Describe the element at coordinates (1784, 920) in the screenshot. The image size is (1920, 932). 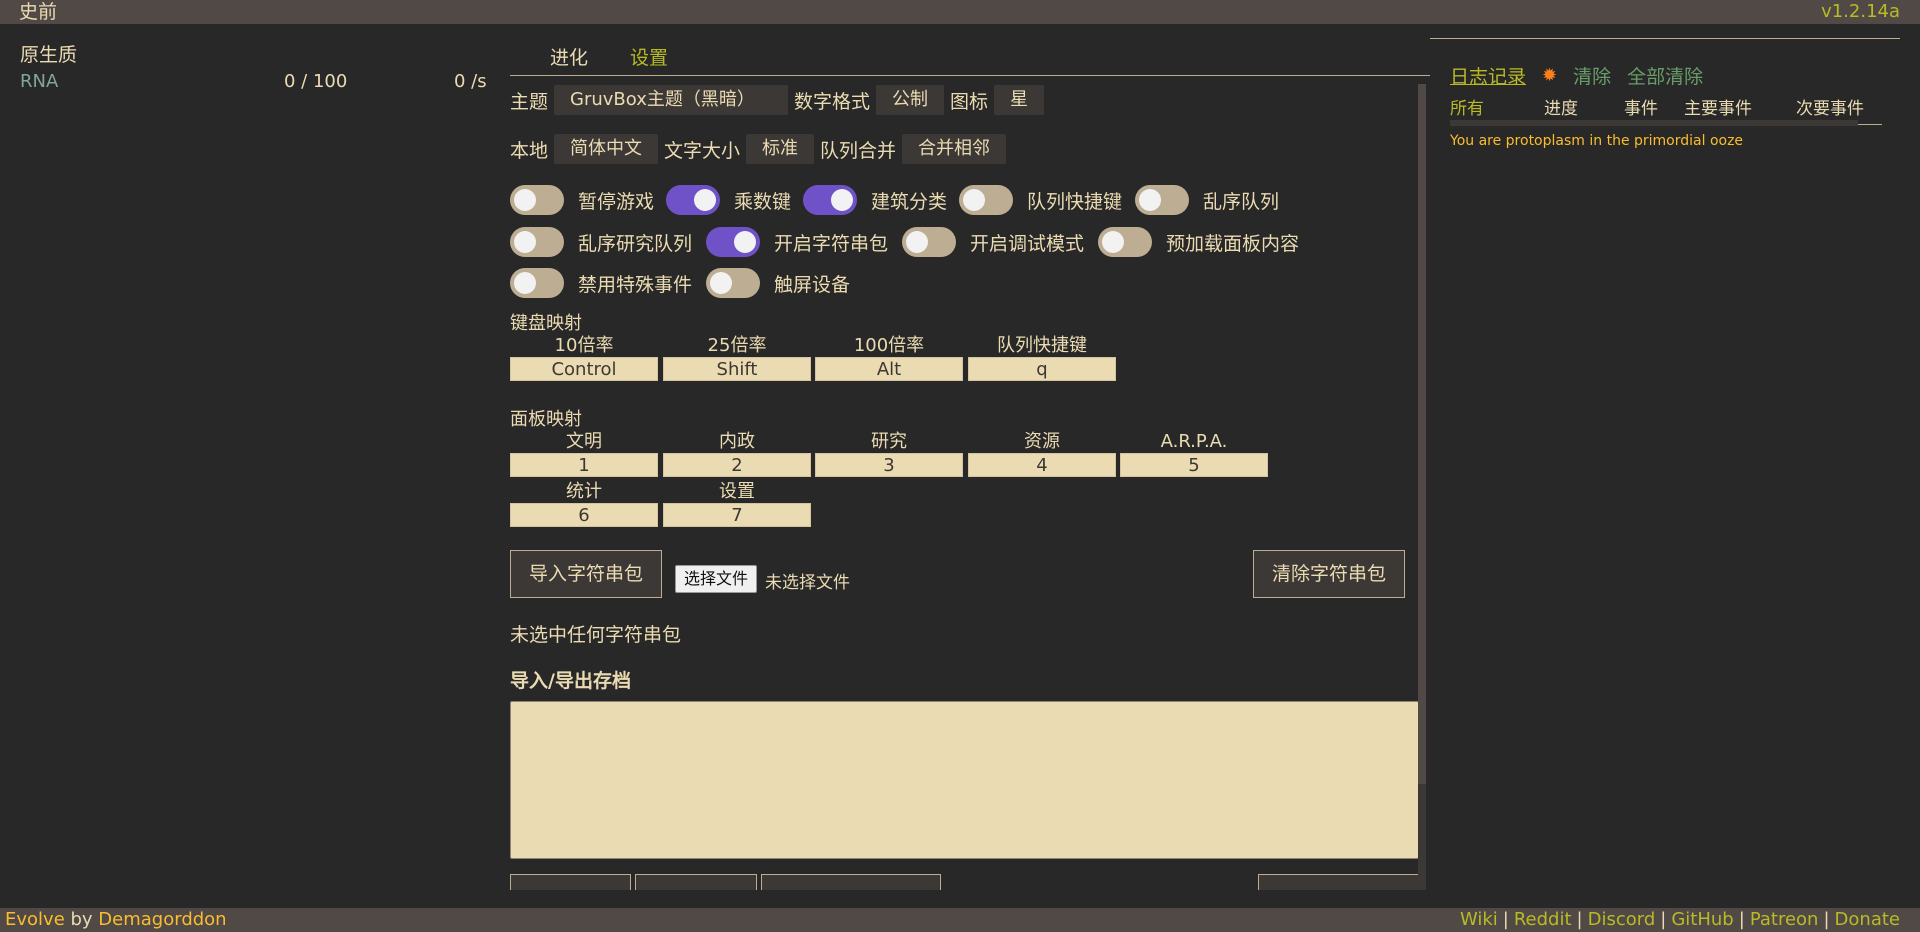
I see `footer-link-patreon: Patreon` at that location.